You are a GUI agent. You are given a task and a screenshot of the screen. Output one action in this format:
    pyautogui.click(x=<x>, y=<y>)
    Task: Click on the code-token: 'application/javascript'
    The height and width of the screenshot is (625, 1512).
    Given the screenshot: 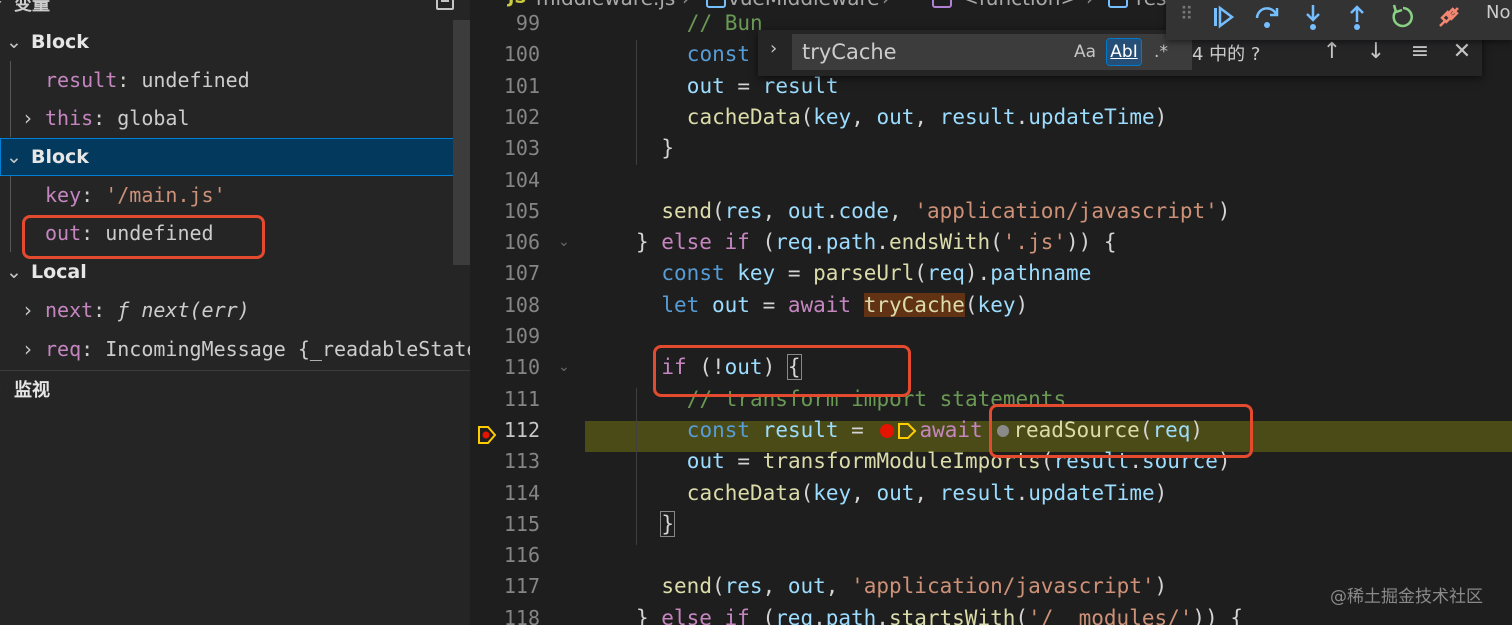 What is the action you would take?
    pyautogui.click(x=1066, y=210)
    